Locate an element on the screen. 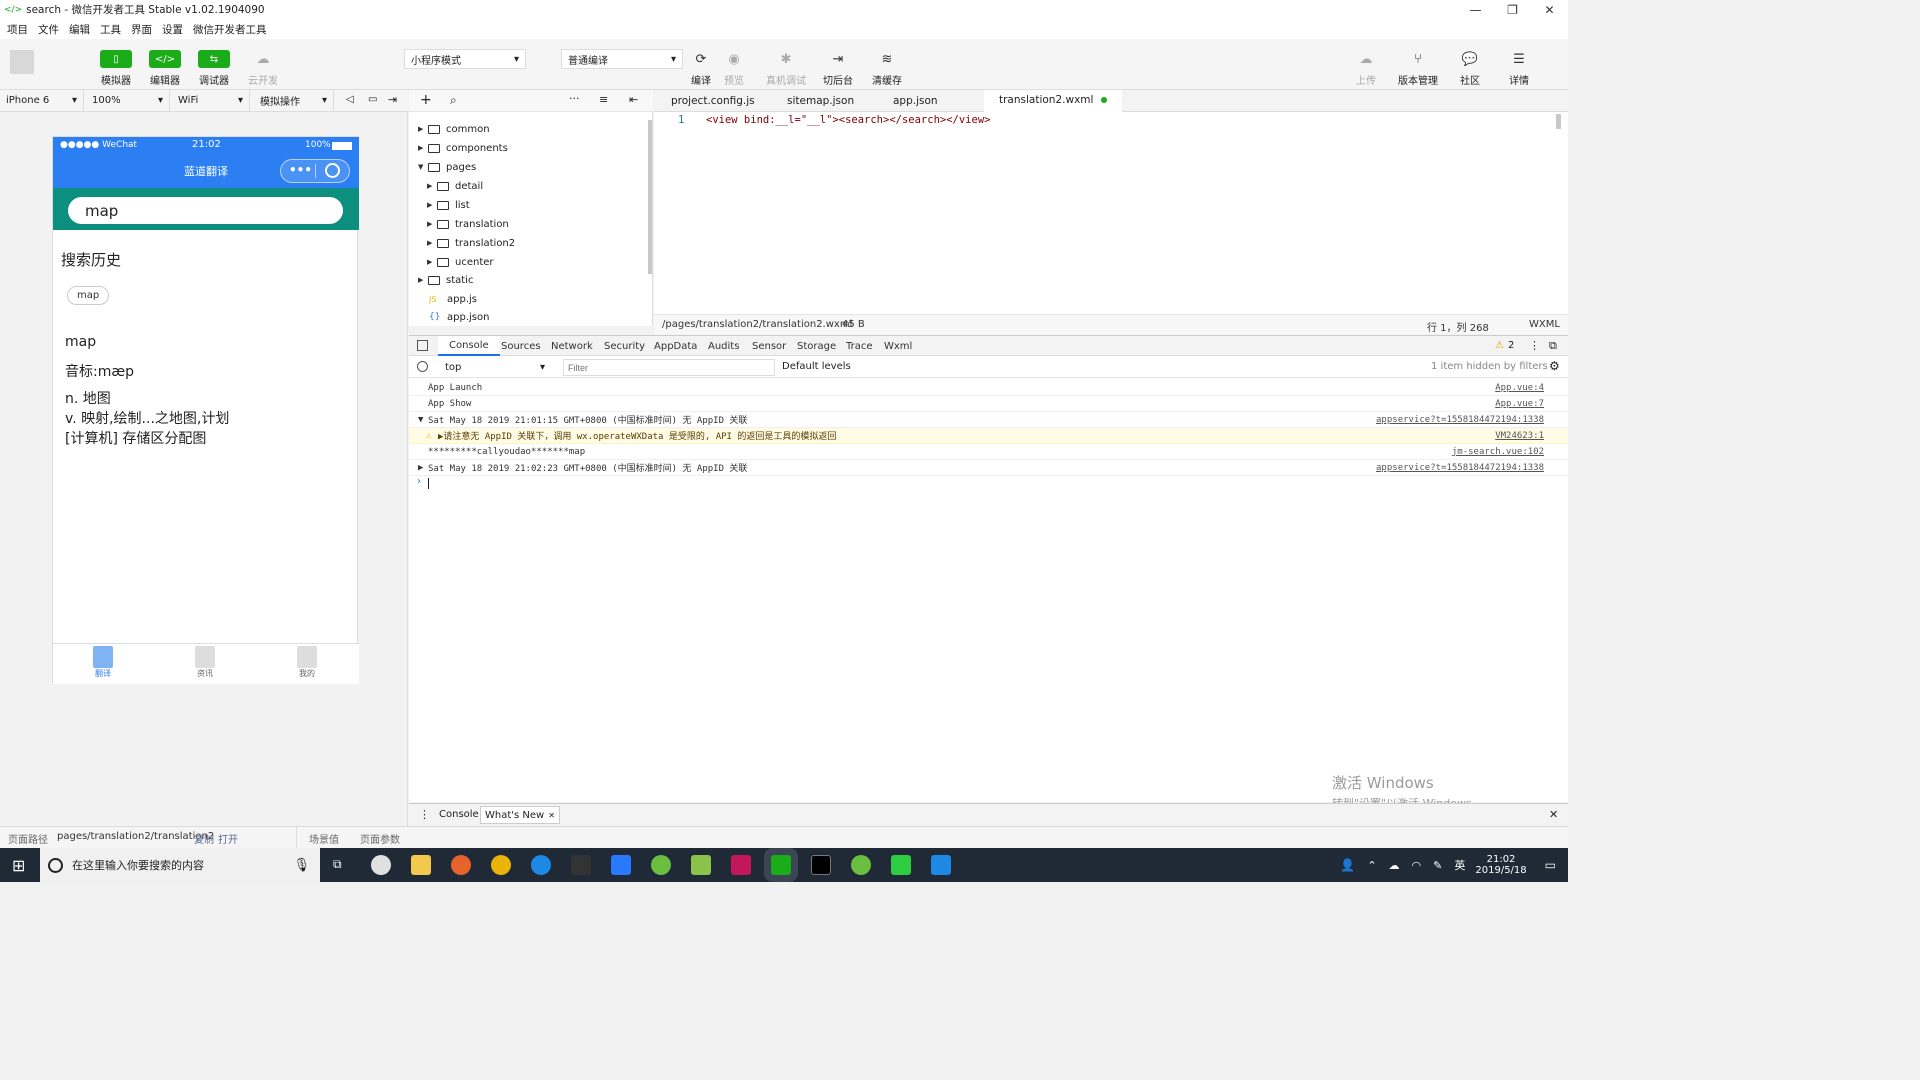 This screenshot has width=1920, height=1080. inspect-icon is located at coordinates (422, 345).